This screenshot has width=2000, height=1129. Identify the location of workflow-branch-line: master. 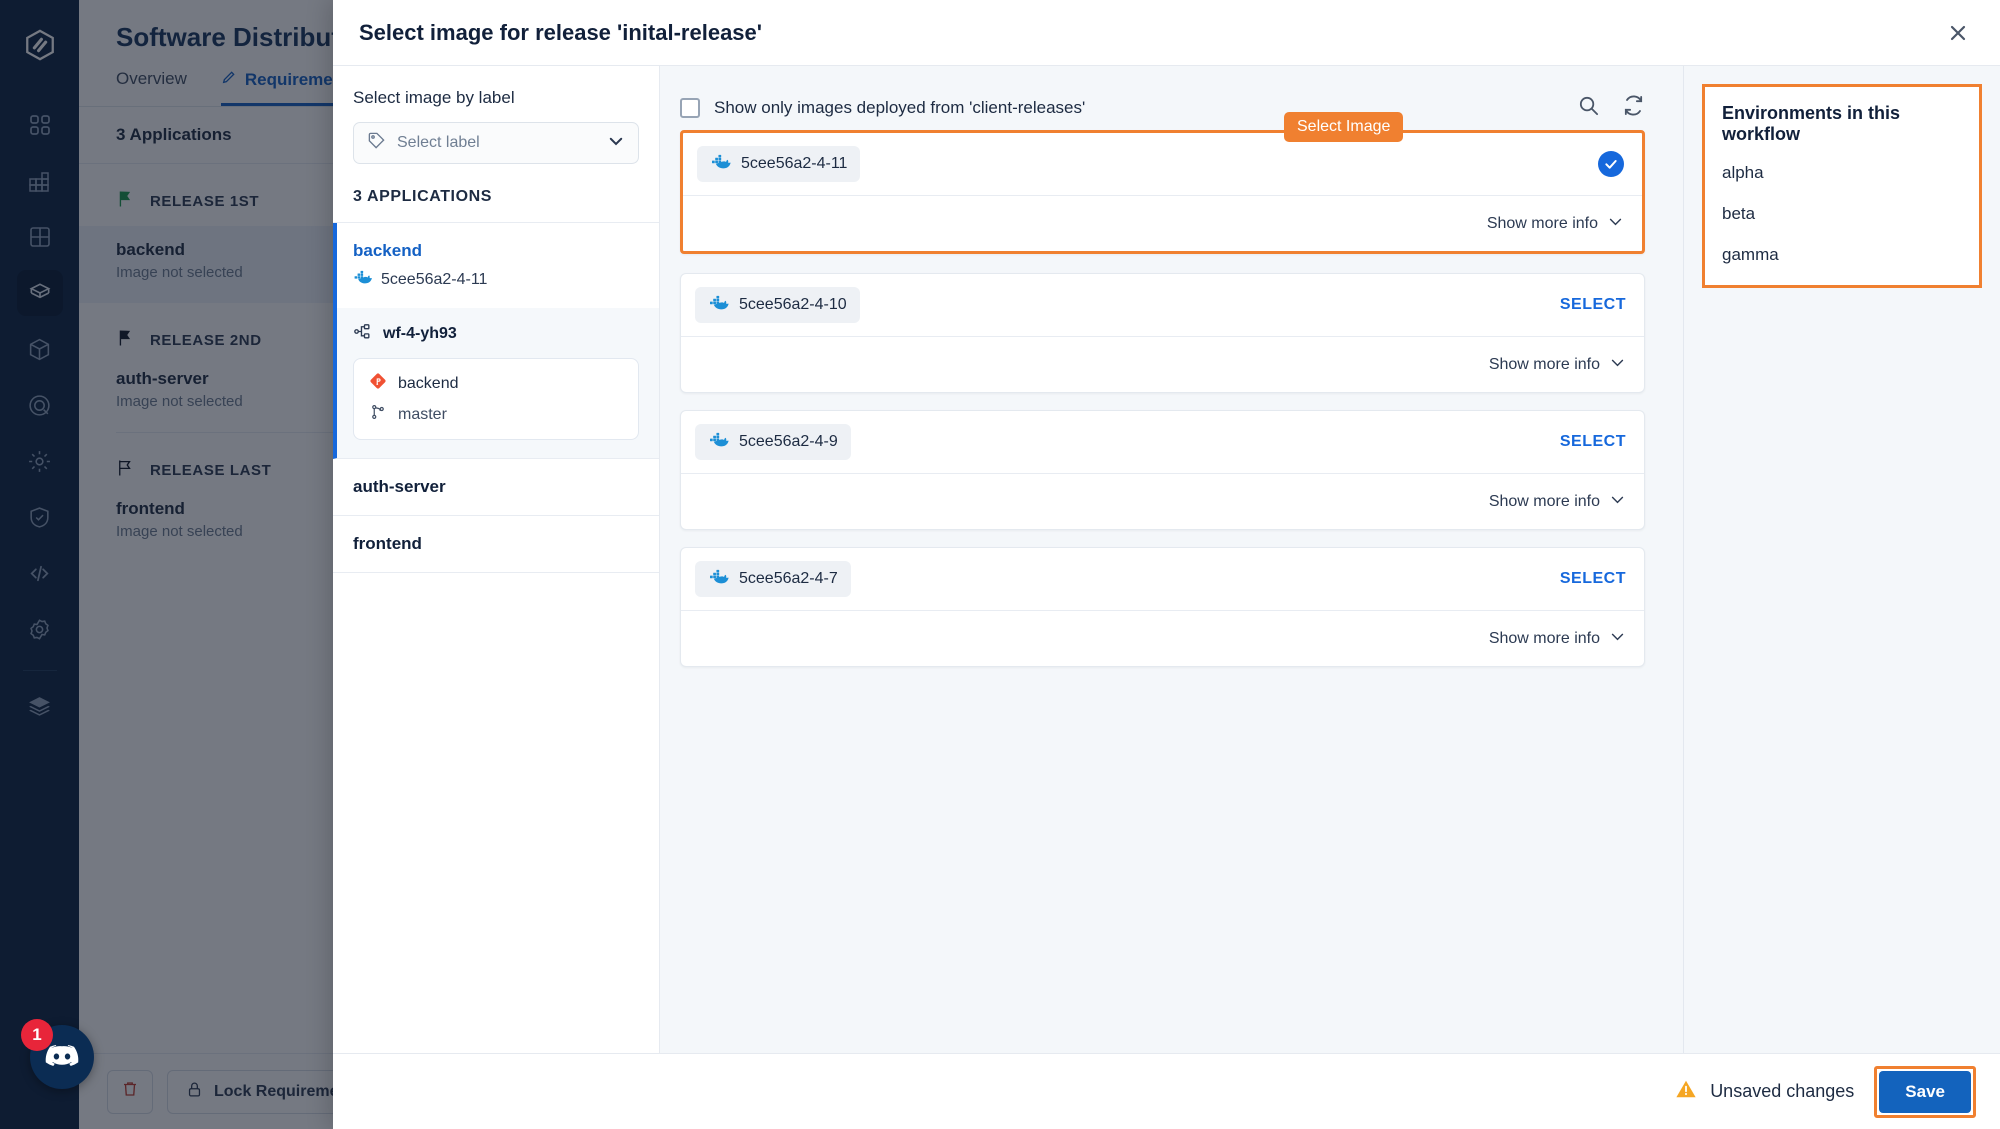
(496, 414).